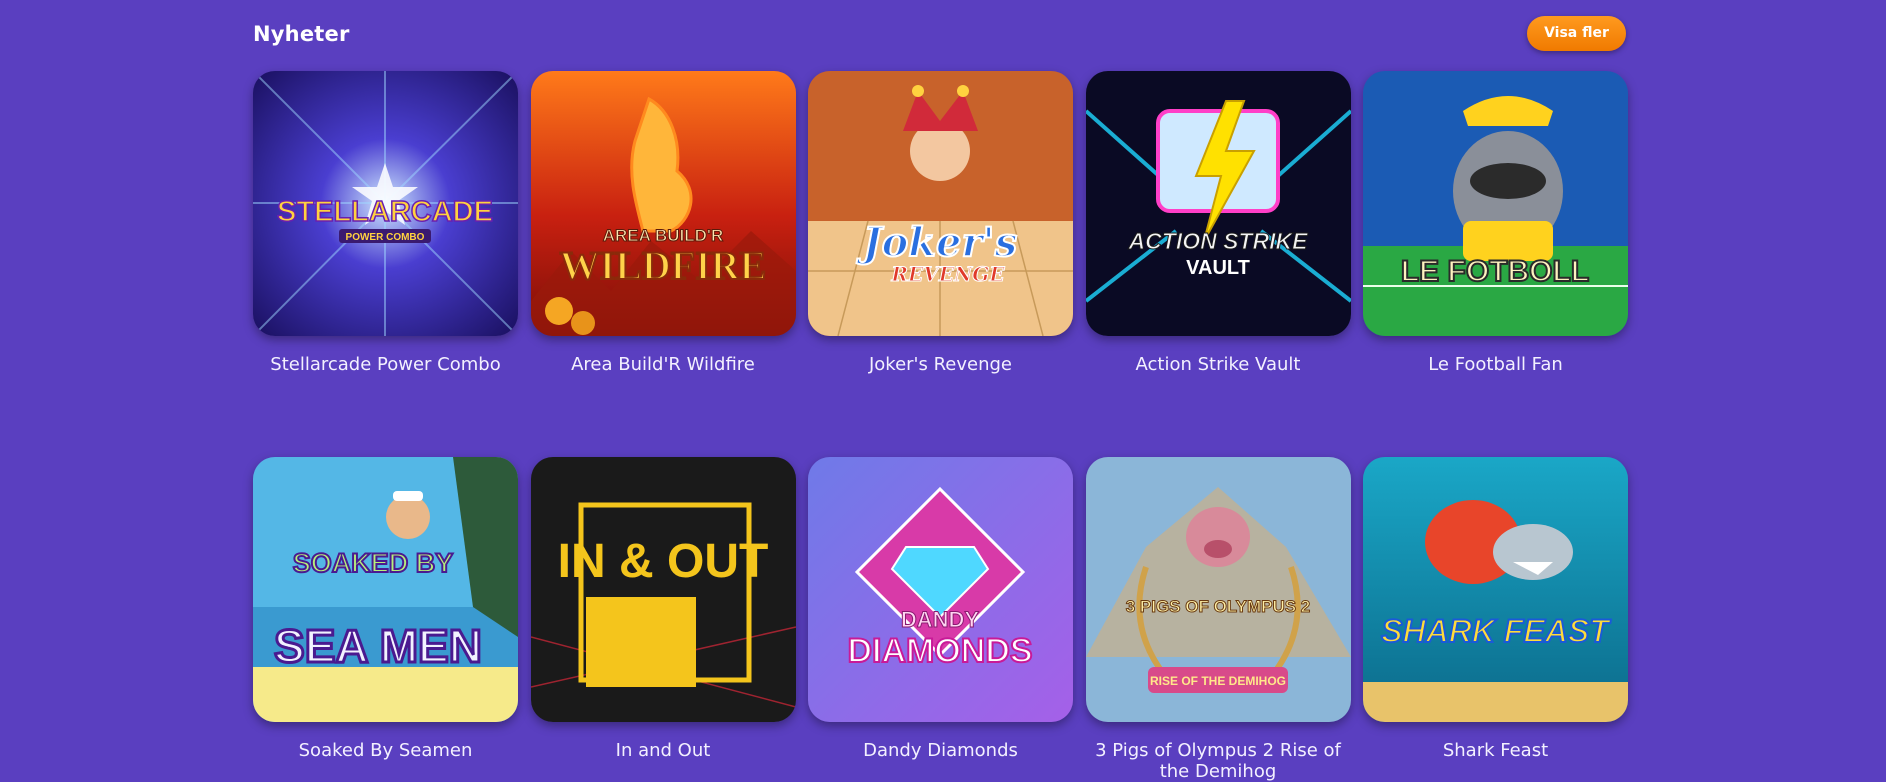  I want to click on section-title: Nyheter, so click(301, 34).